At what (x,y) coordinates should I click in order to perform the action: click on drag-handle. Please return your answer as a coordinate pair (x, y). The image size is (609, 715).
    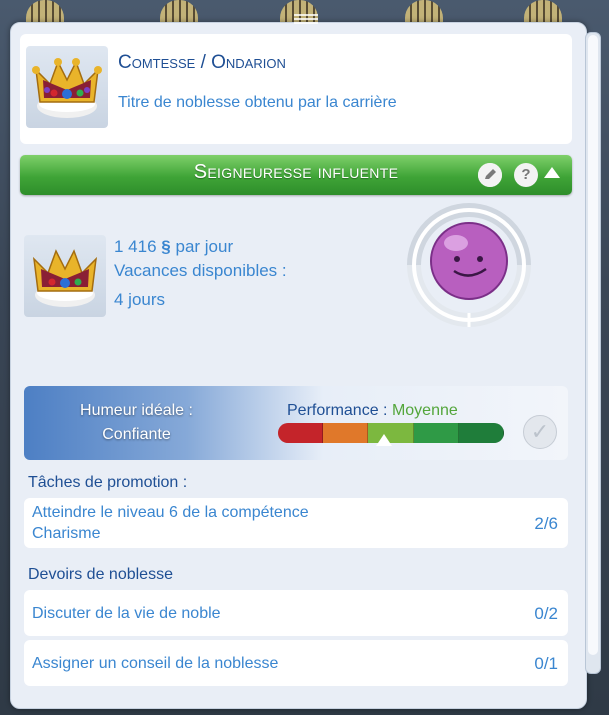
    Looking at the image, I should click on (306, 18).